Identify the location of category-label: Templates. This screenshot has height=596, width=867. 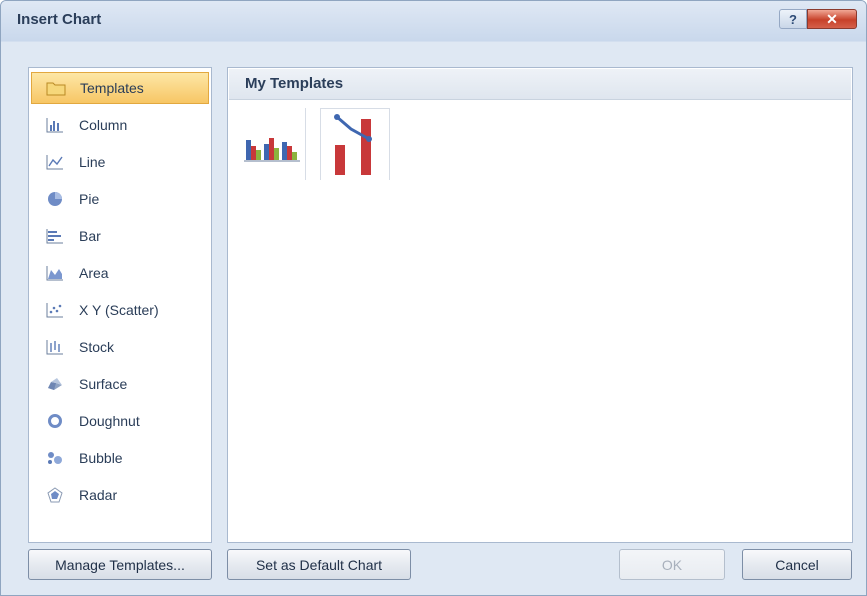
(112, 88).